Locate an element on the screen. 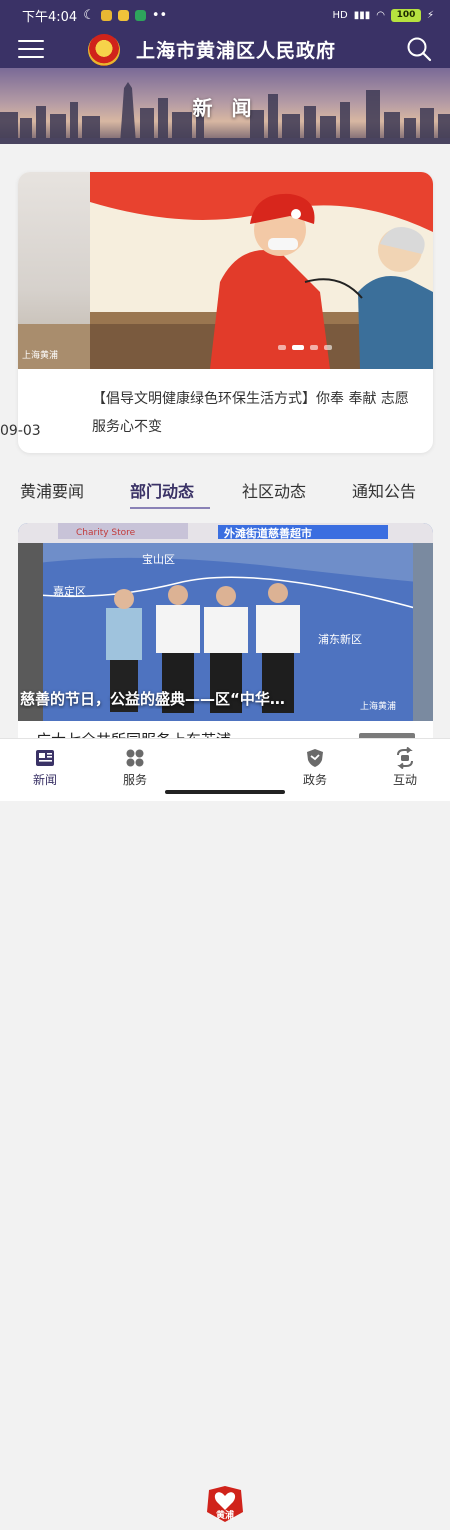 The width and height of the screenshot is (450, 1530). search-icon is located at coordinates (419, 49).